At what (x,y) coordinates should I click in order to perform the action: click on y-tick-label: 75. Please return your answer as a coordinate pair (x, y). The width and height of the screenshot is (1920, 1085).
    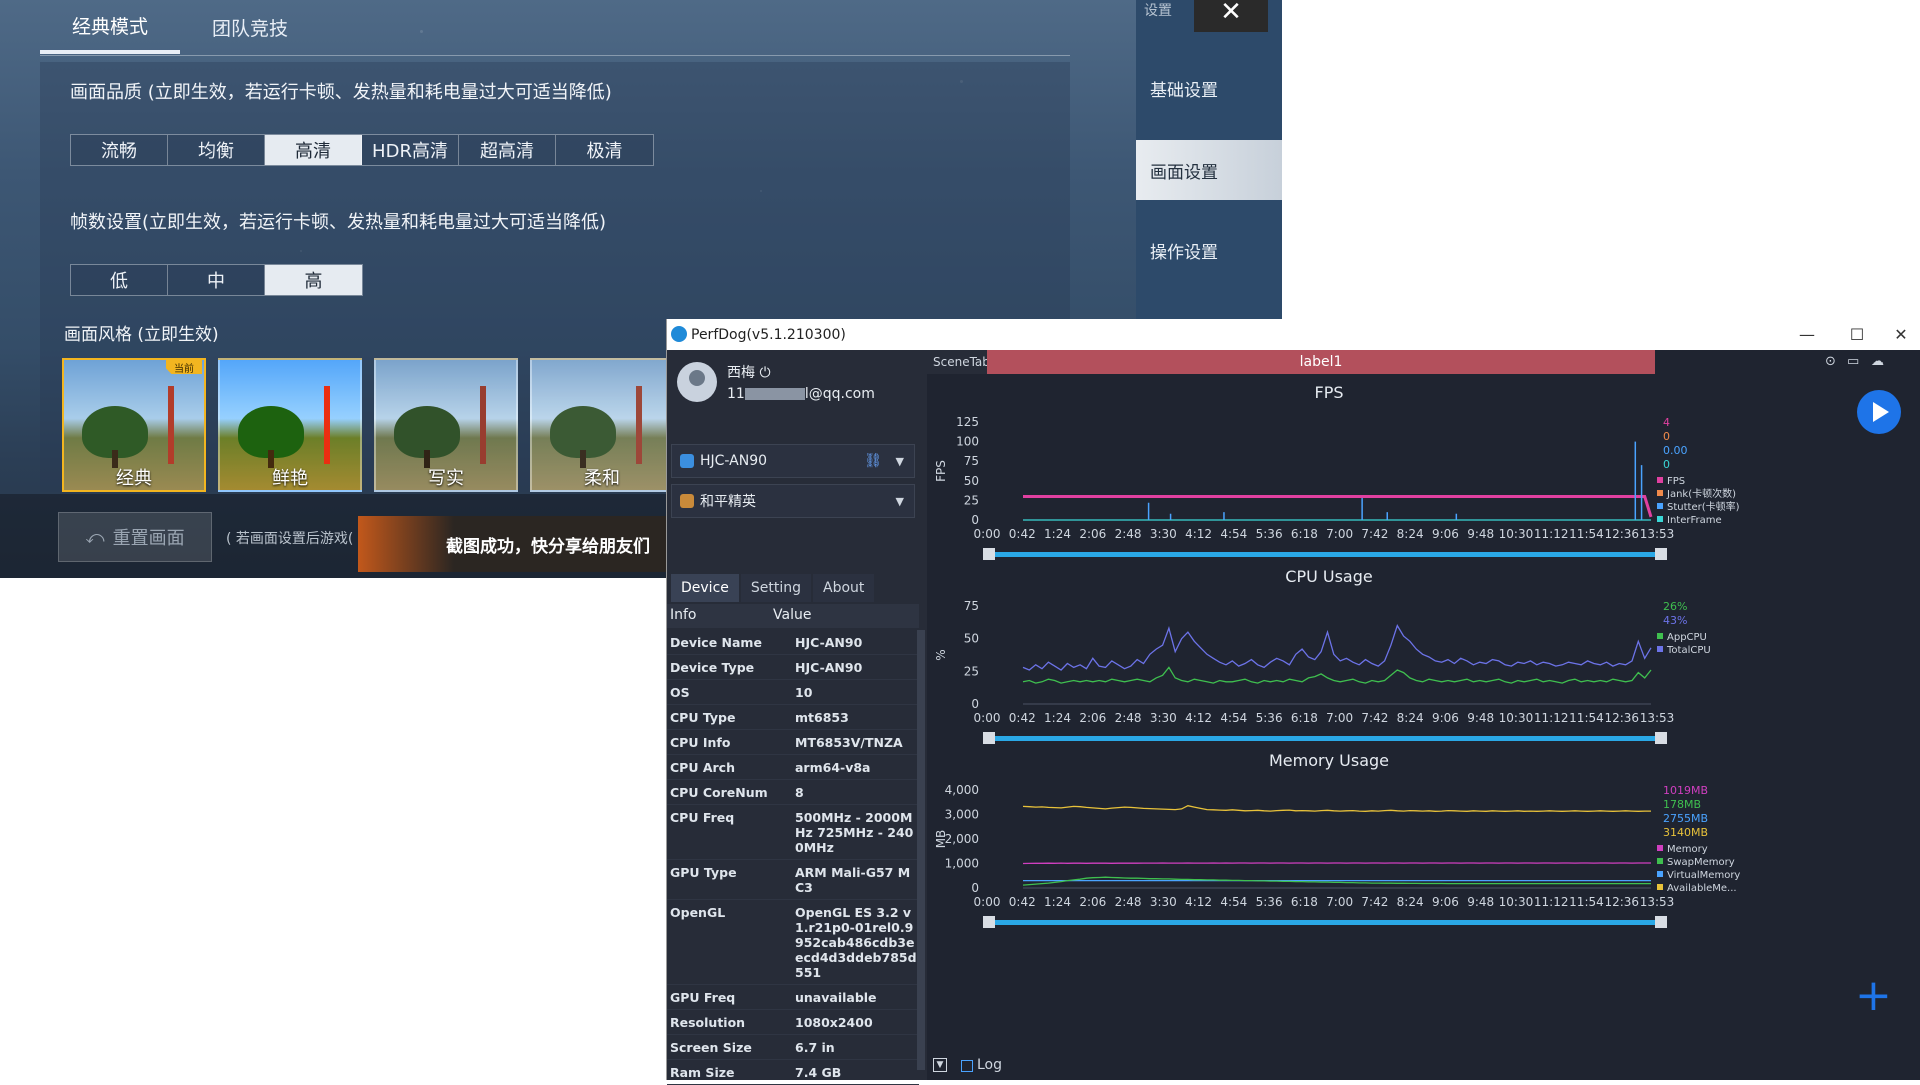
    Looking at the image, I should click on (971, 606).